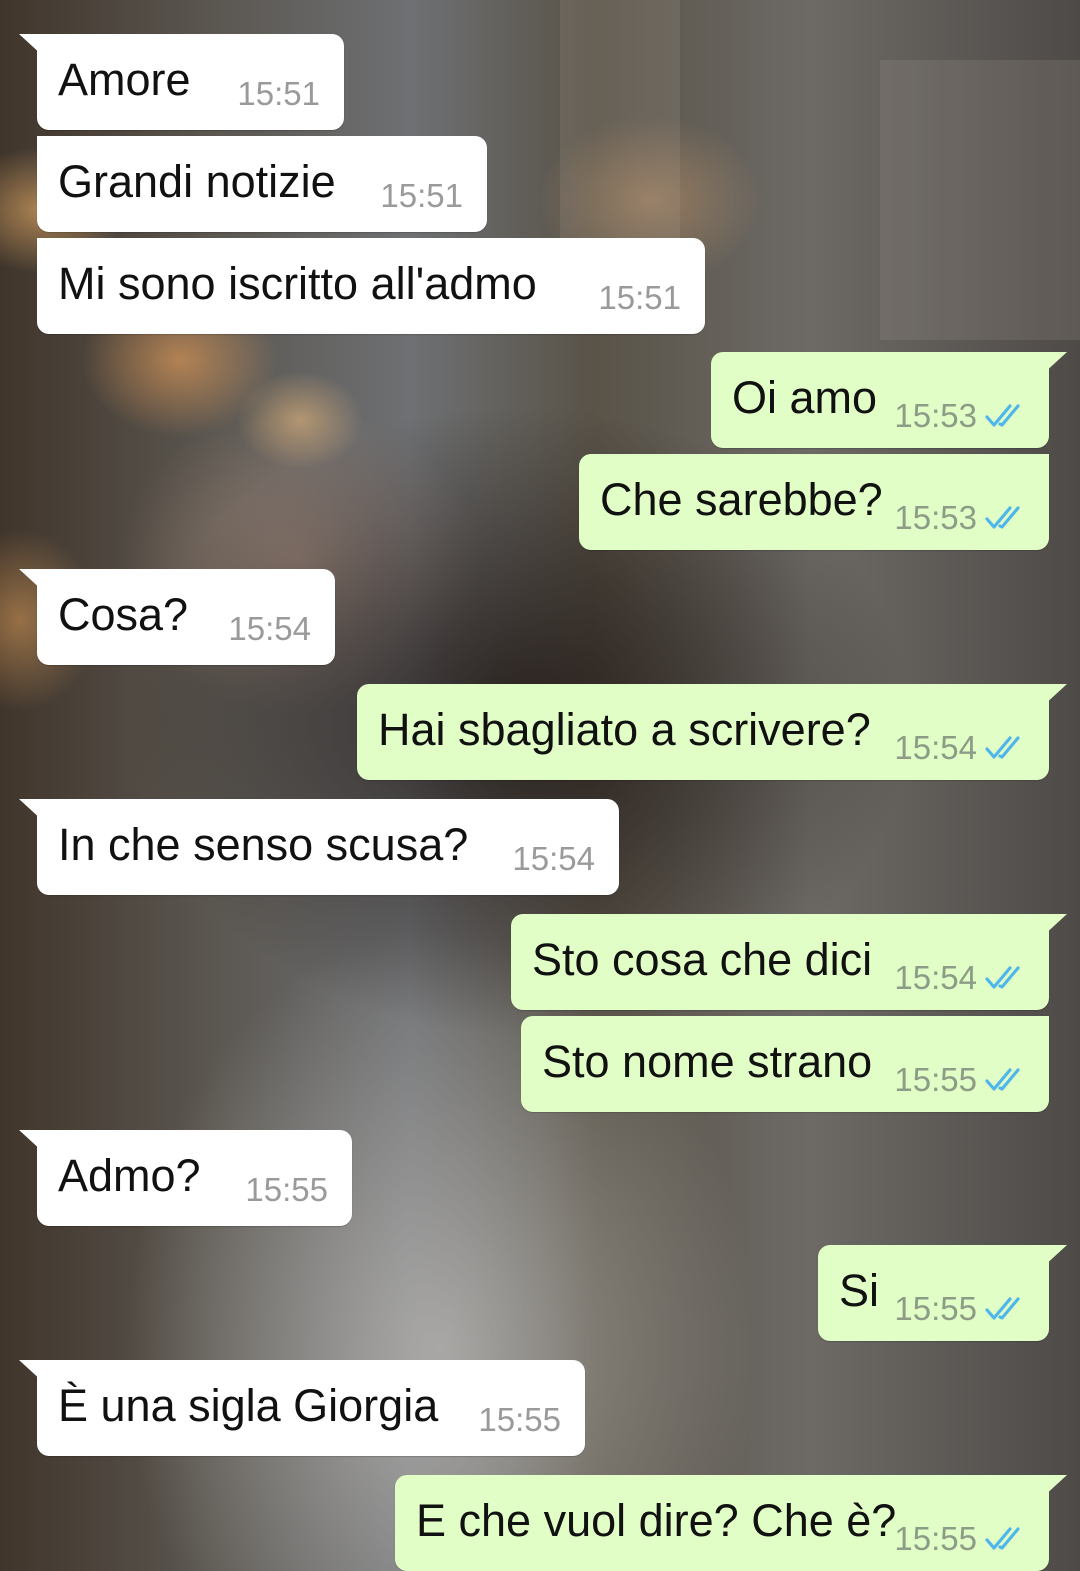 The height and width of the screenshot is (1571, 1080). Describe the element at coordinates (889, 400) in the screenshot. I see `message-bubble-outgoing: Oi amo 15:53` at that location.